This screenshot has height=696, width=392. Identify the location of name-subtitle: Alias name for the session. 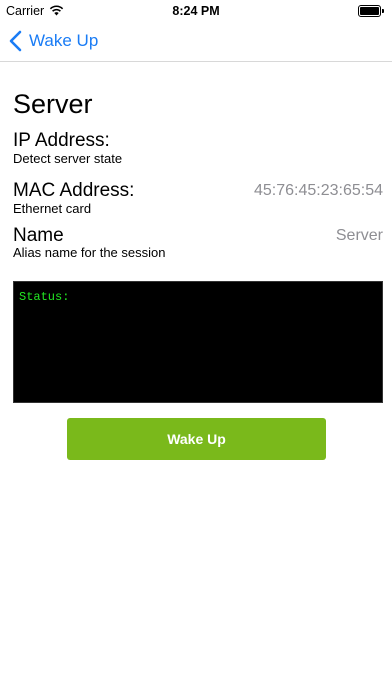
(89, 252).